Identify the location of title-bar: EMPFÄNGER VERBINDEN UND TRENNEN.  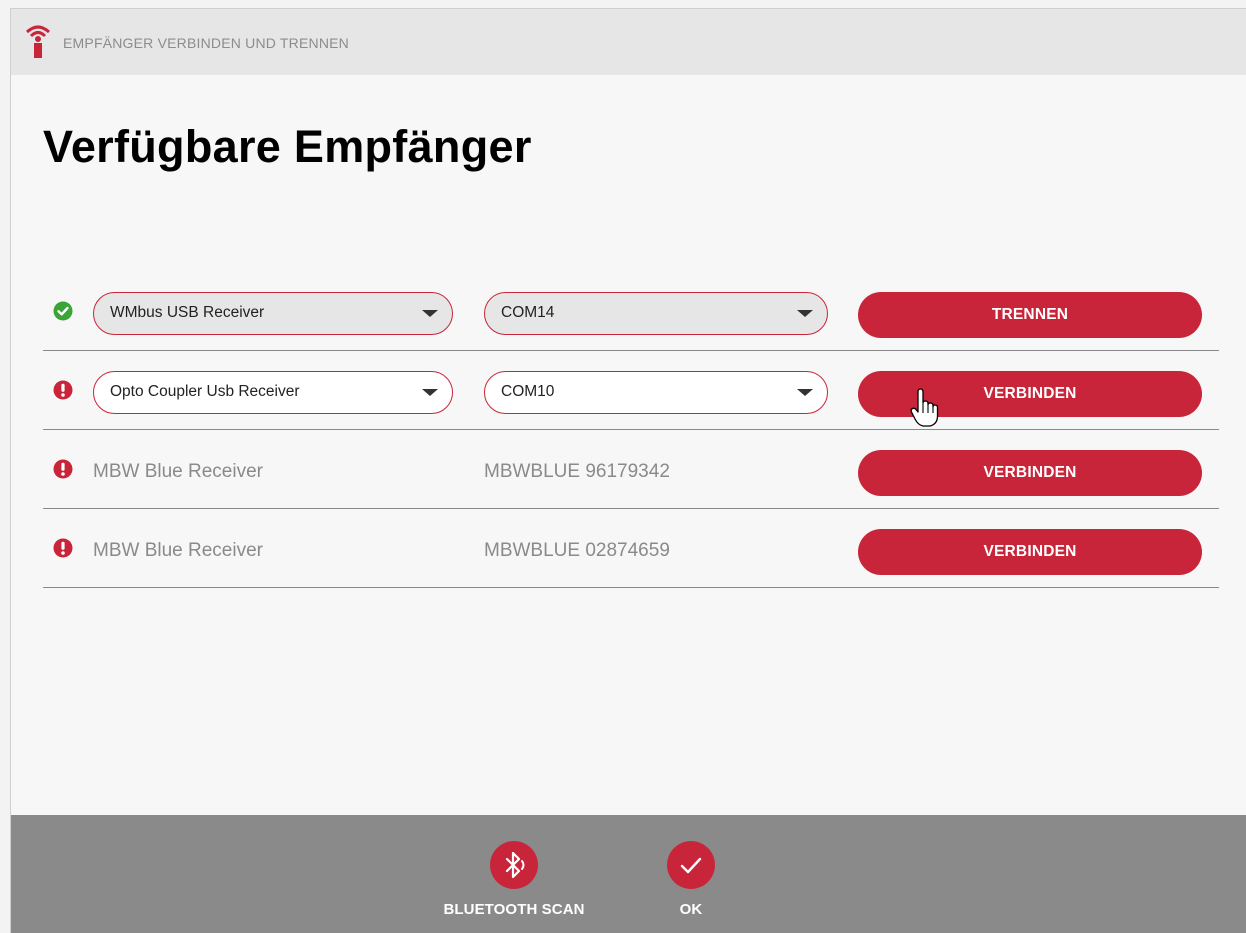
(628, 42).